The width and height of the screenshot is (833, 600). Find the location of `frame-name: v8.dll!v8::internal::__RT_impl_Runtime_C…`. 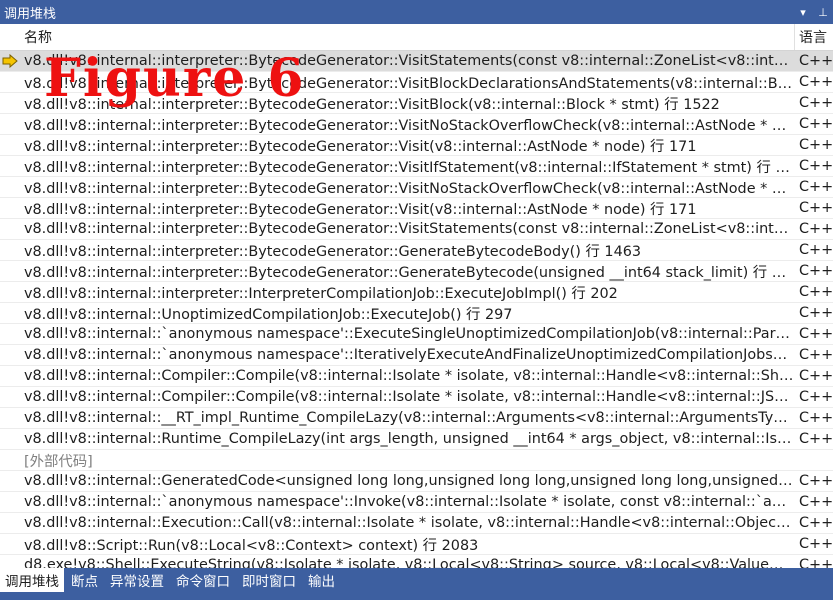

frame-name: v8.dll!v8::internal::__RT_impl_Runtime_C… is located at coordinates (409, 418).